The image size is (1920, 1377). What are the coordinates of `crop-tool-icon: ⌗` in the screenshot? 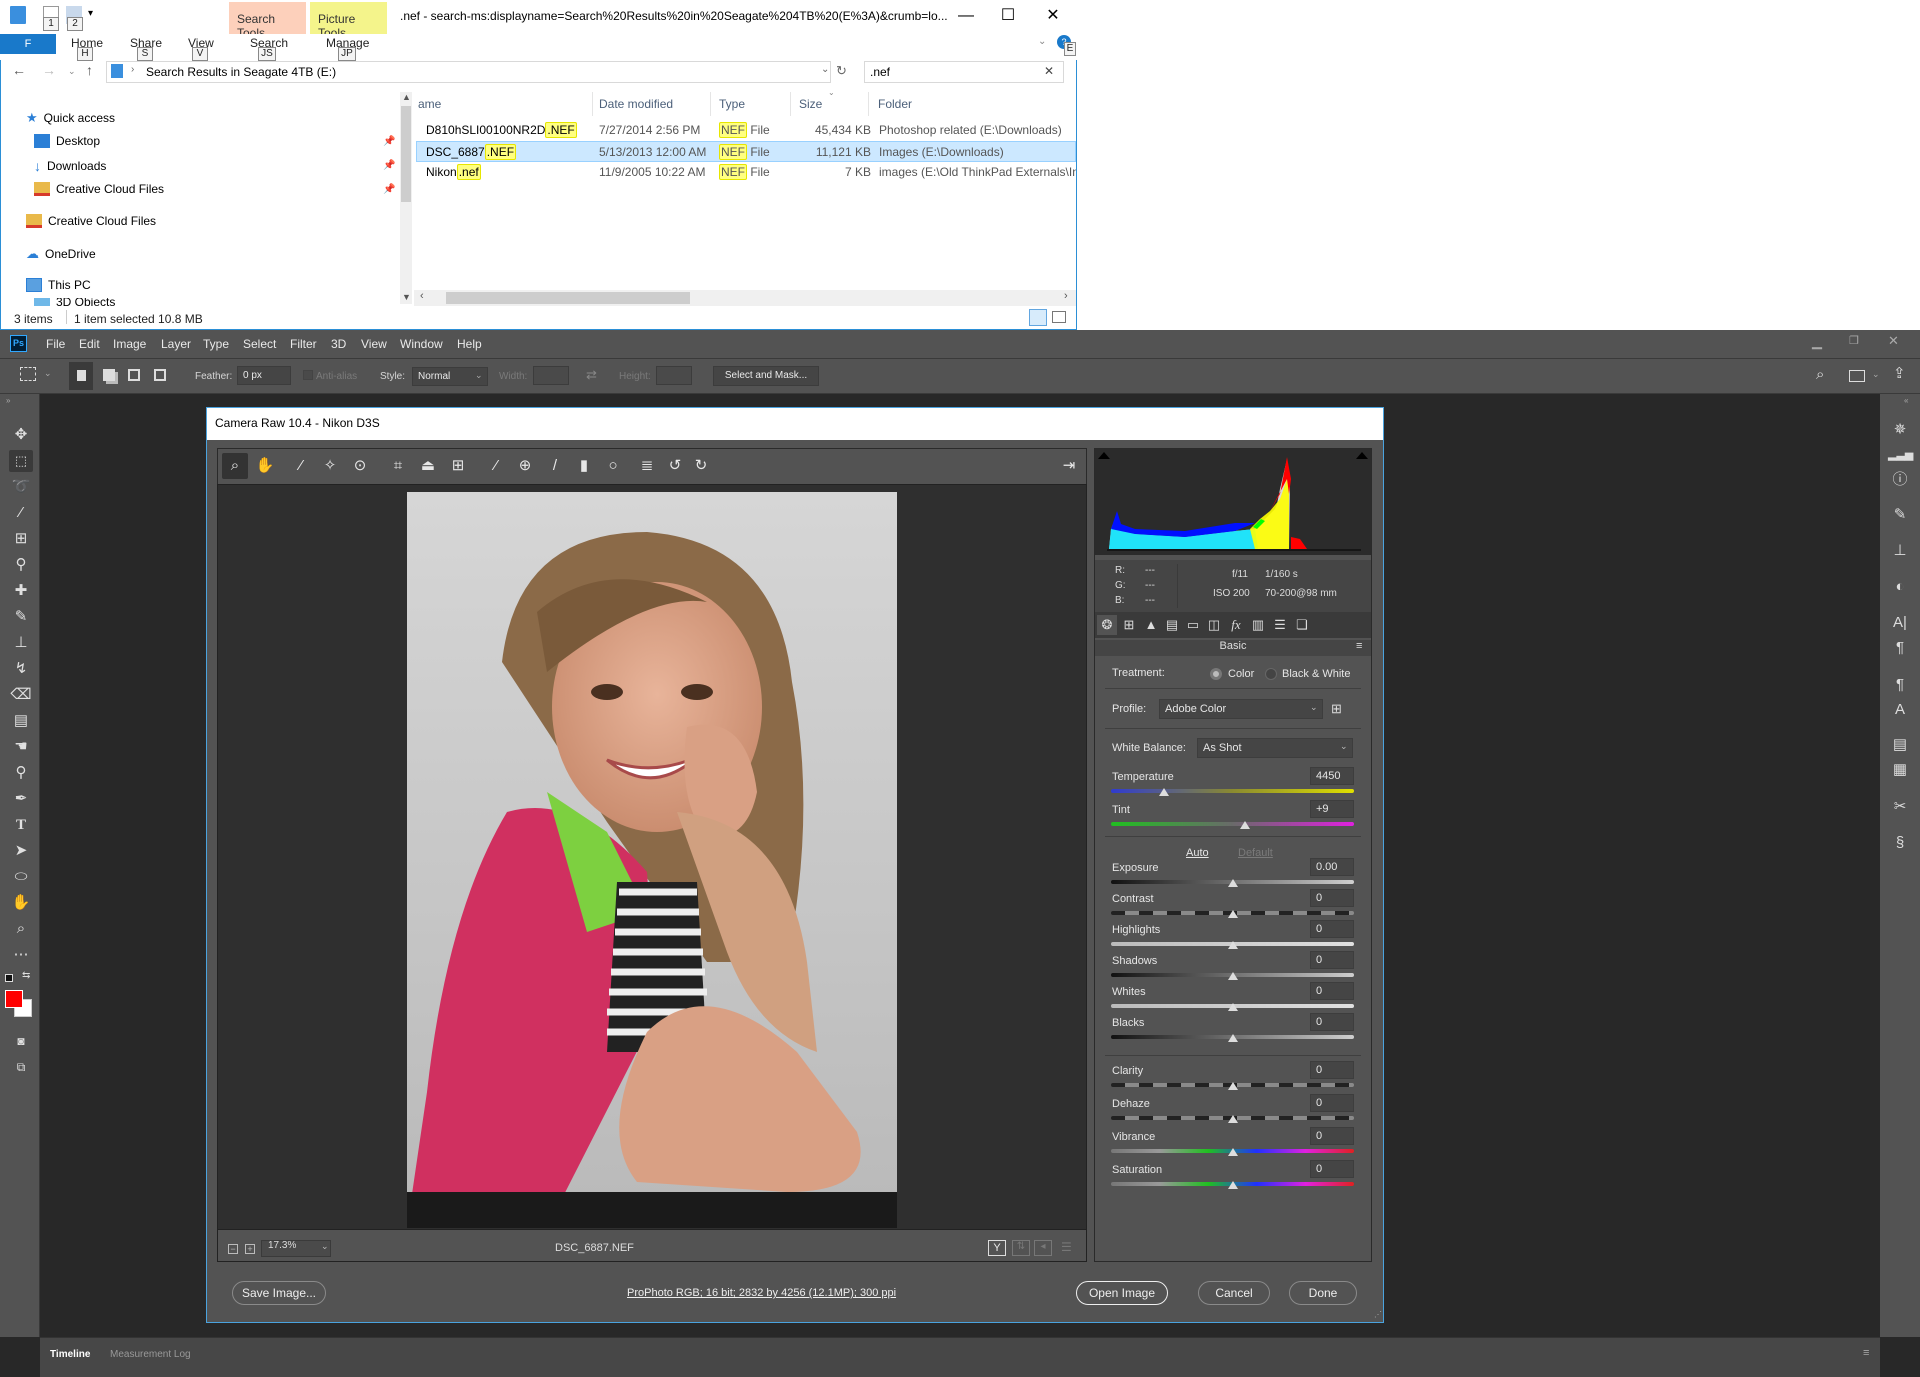 It's located at (398, 466).